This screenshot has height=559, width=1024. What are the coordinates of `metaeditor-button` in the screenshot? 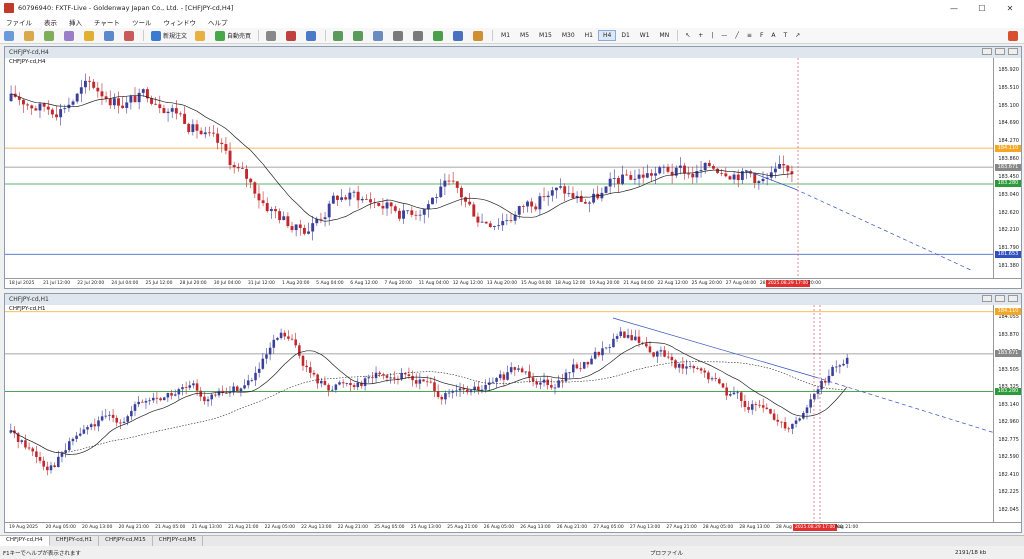 It's located at (201, 36).